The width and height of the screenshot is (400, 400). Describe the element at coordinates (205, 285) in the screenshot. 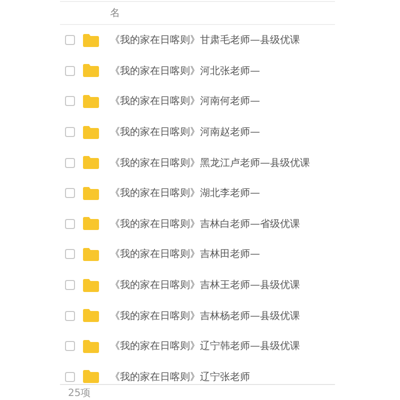

I see `file-name: 《我的家在日喀则》吉林王老师—县级优课` at that location.